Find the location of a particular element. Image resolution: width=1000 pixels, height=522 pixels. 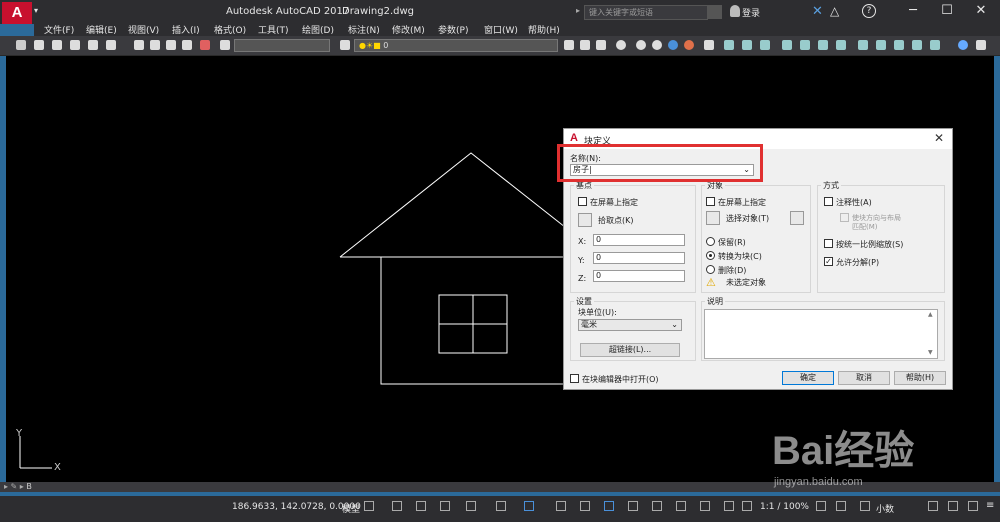

basepoint-on-screen-checkbox is located at coordinates (582, 201).